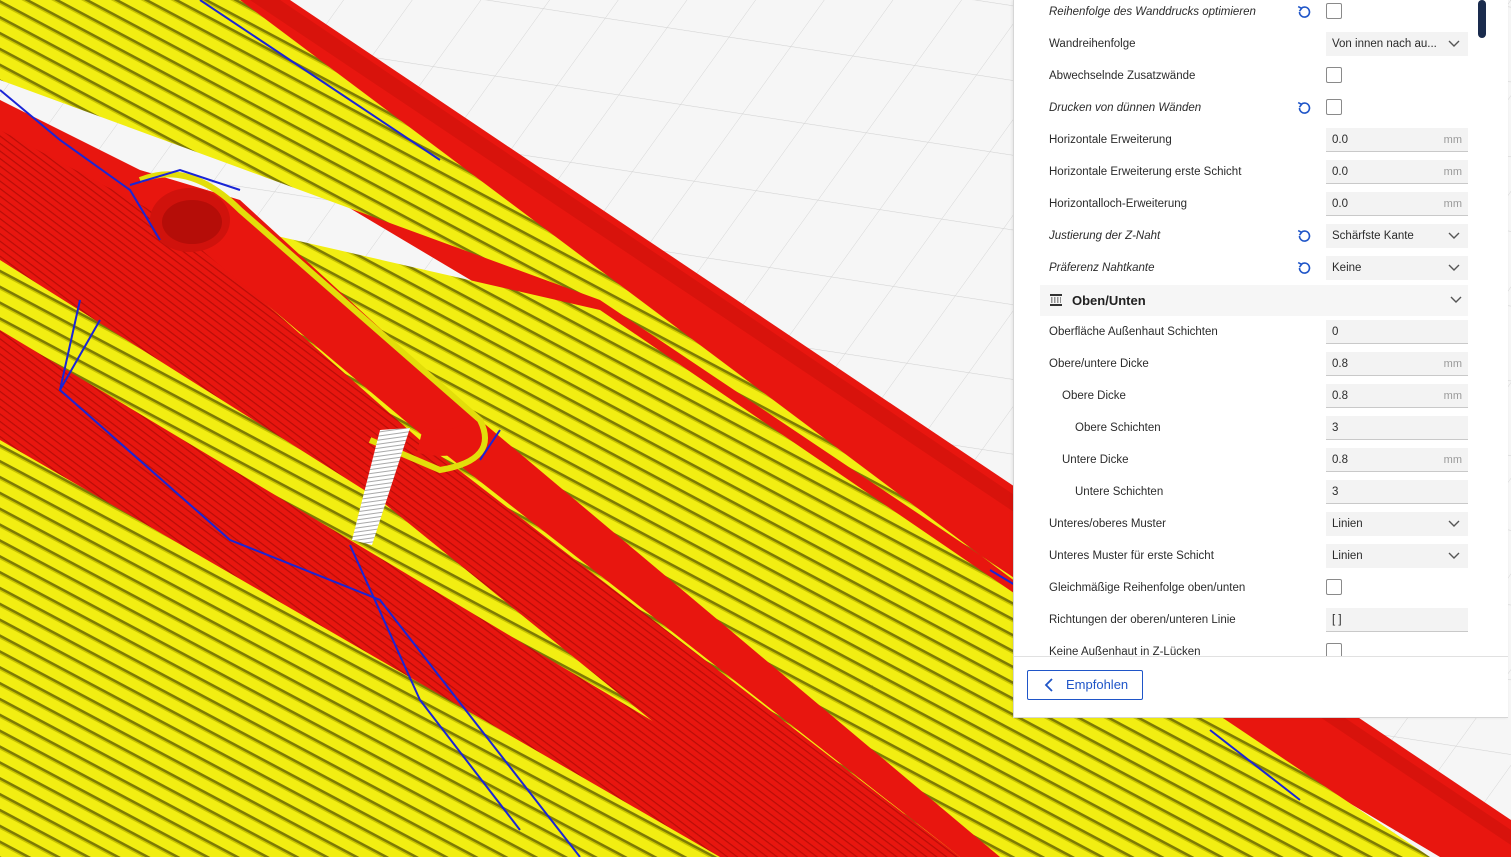 The width and height of the screenshot is (1511, 857). What do you see at coordinates (1337, 620) in the screenshot?
I see `input-value: [ ]` at bounding box center [1337, 620].